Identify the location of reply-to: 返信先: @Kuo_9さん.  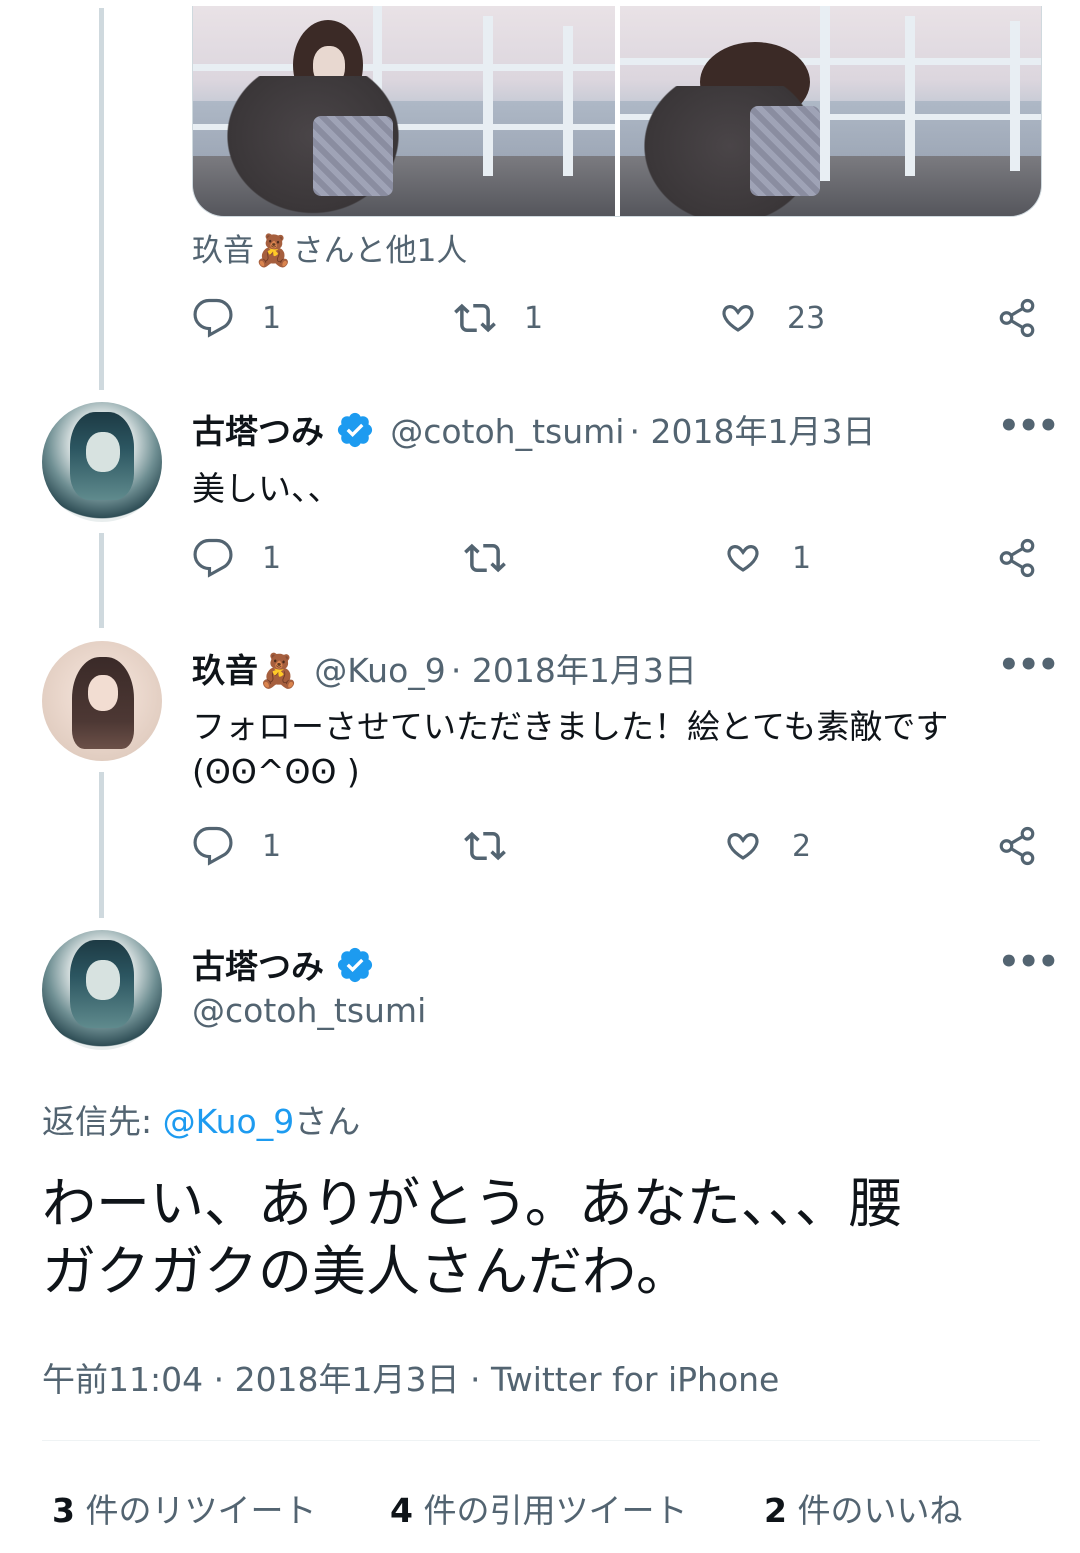
(201, 1119).